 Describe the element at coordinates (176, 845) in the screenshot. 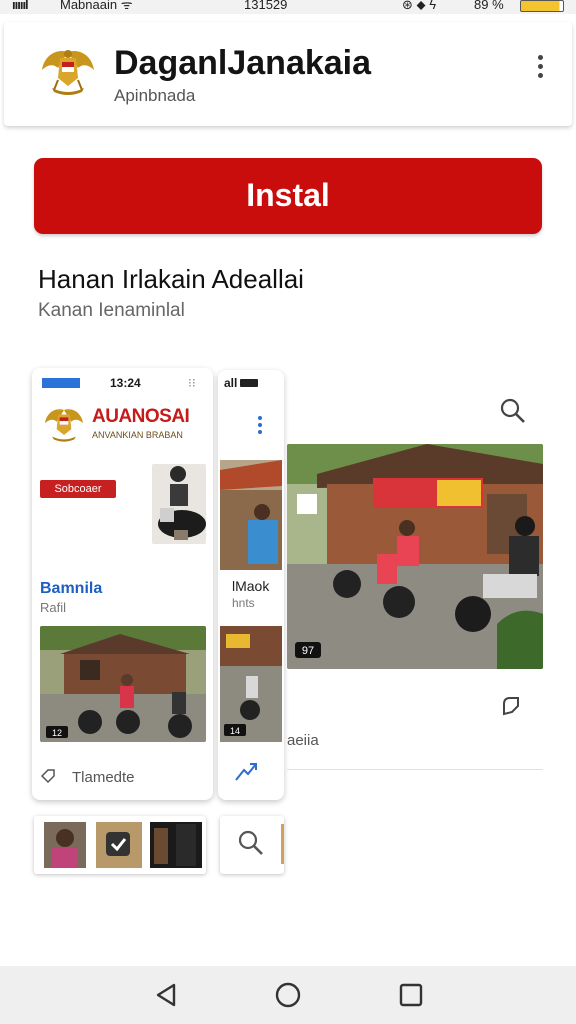

I see `thumbnail-door` at that location.